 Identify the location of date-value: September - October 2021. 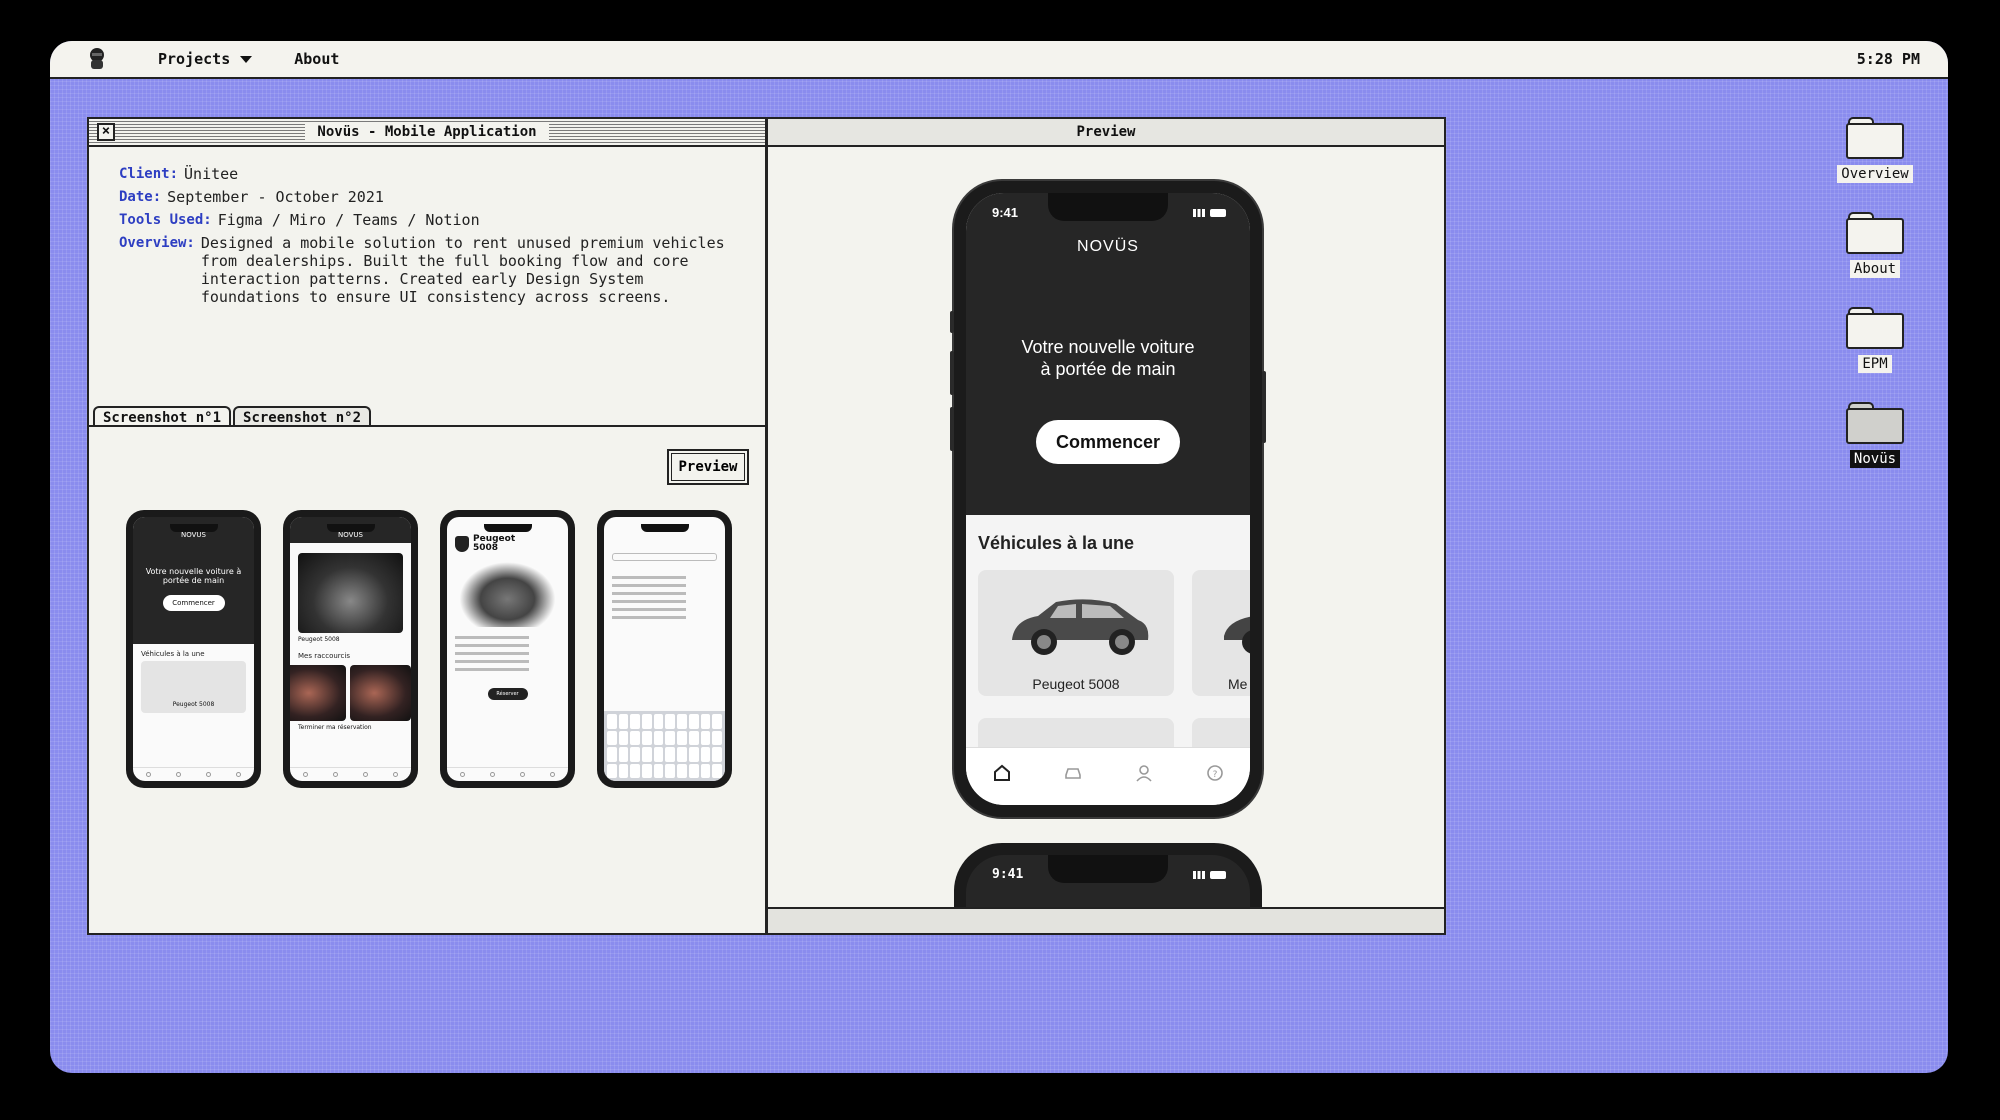
(275, 197).